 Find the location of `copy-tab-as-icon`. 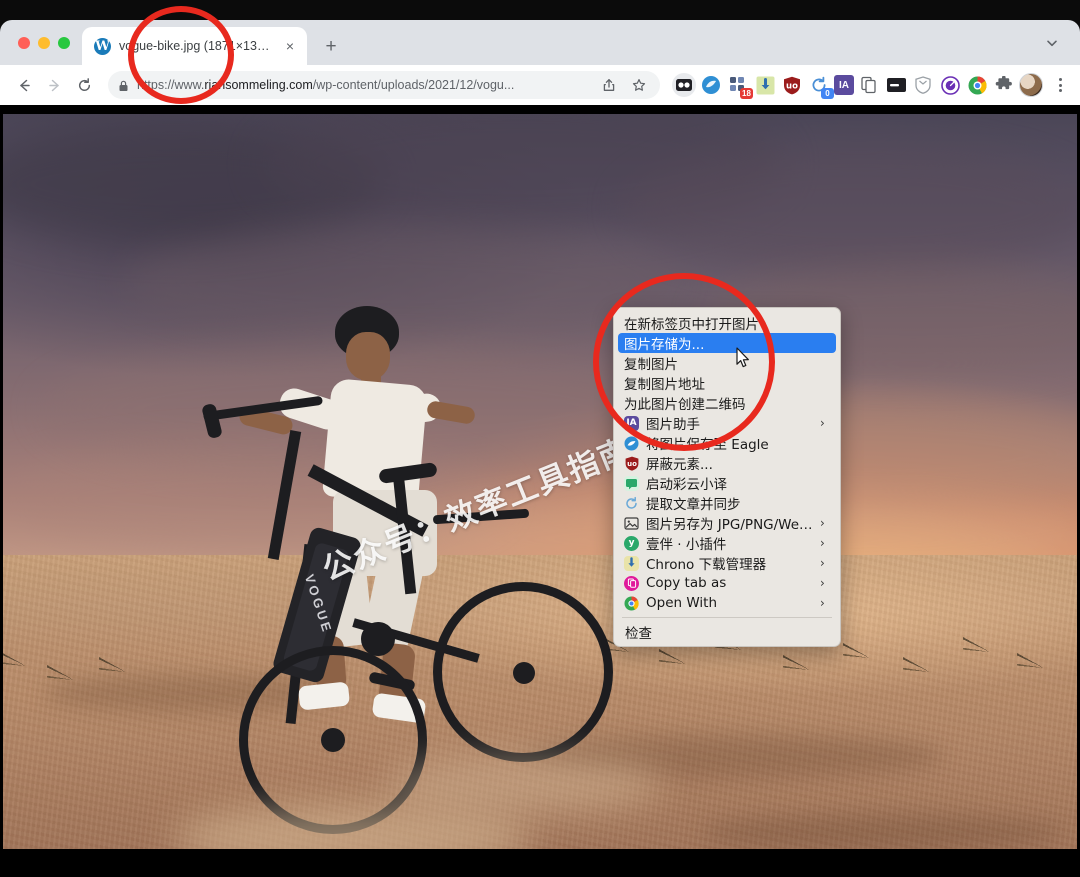

copy-tab-as-icon is located at coordinates (631, 583).